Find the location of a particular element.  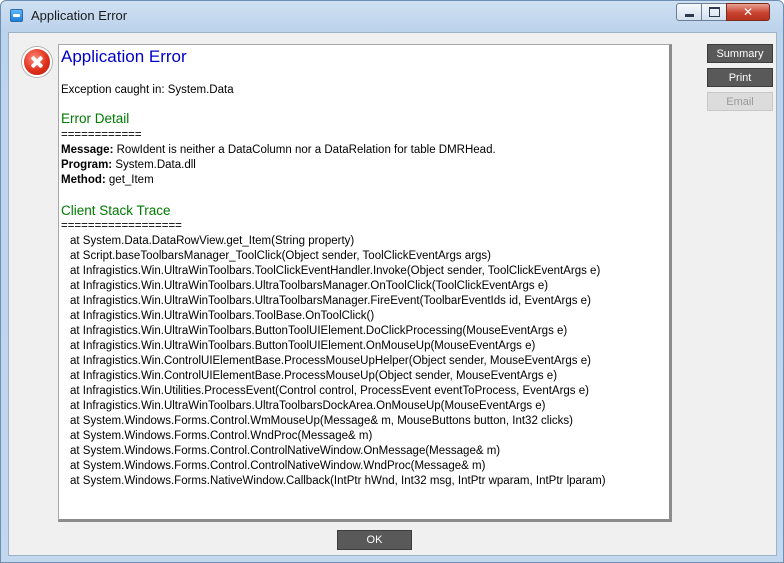

maximize-button is located at coordinates (714, 12).